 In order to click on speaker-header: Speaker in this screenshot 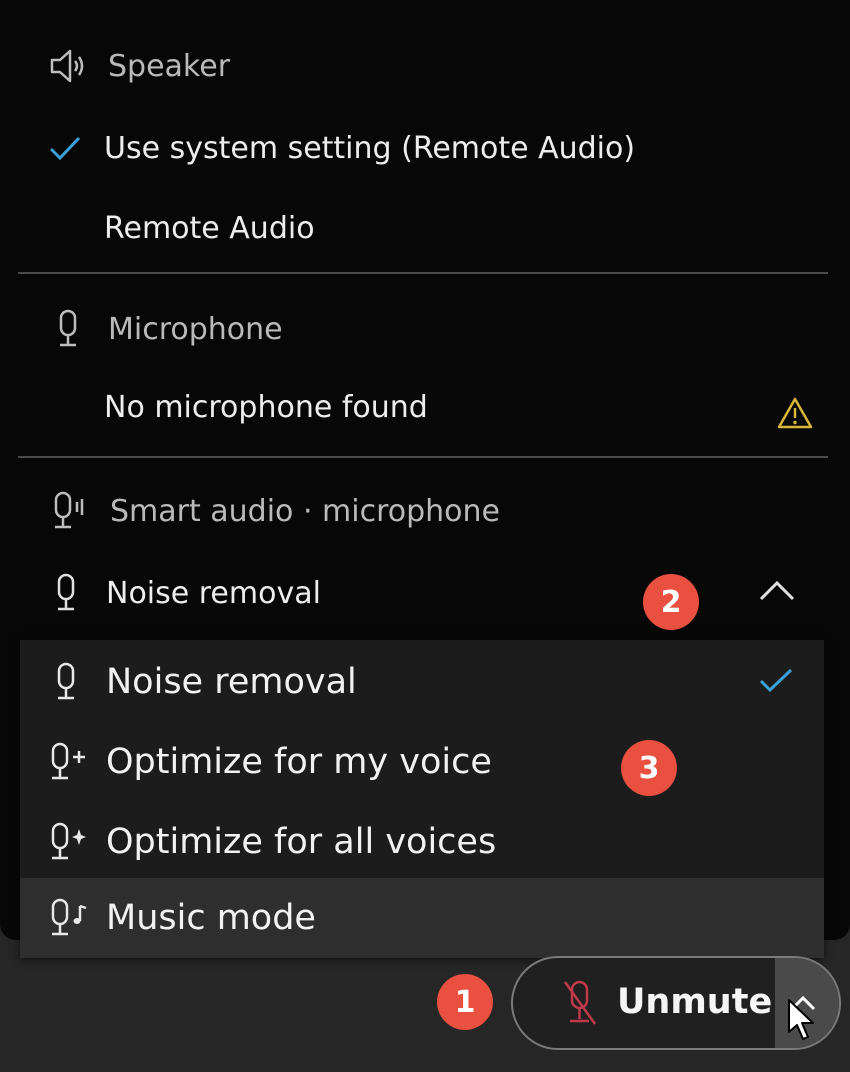, I will do `click(139, 66)`.